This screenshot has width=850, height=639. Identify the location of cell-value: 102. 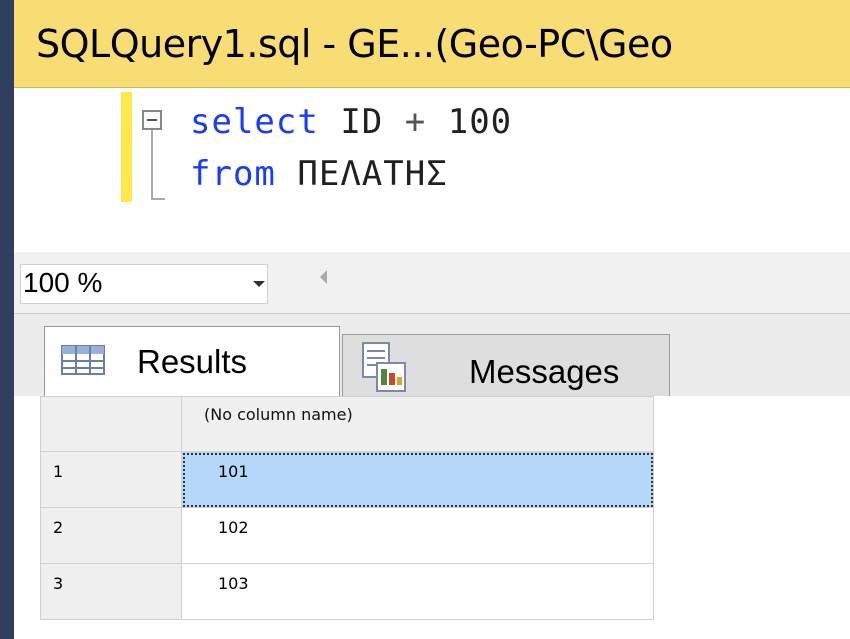
(233, 527).